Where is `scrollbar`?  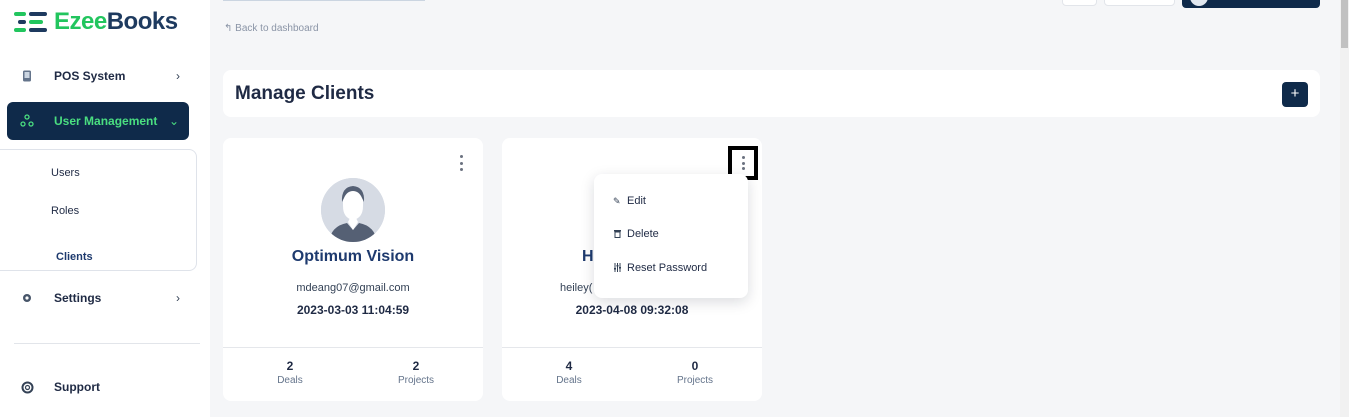 scrollbar is located at coordinates (1344, 208).